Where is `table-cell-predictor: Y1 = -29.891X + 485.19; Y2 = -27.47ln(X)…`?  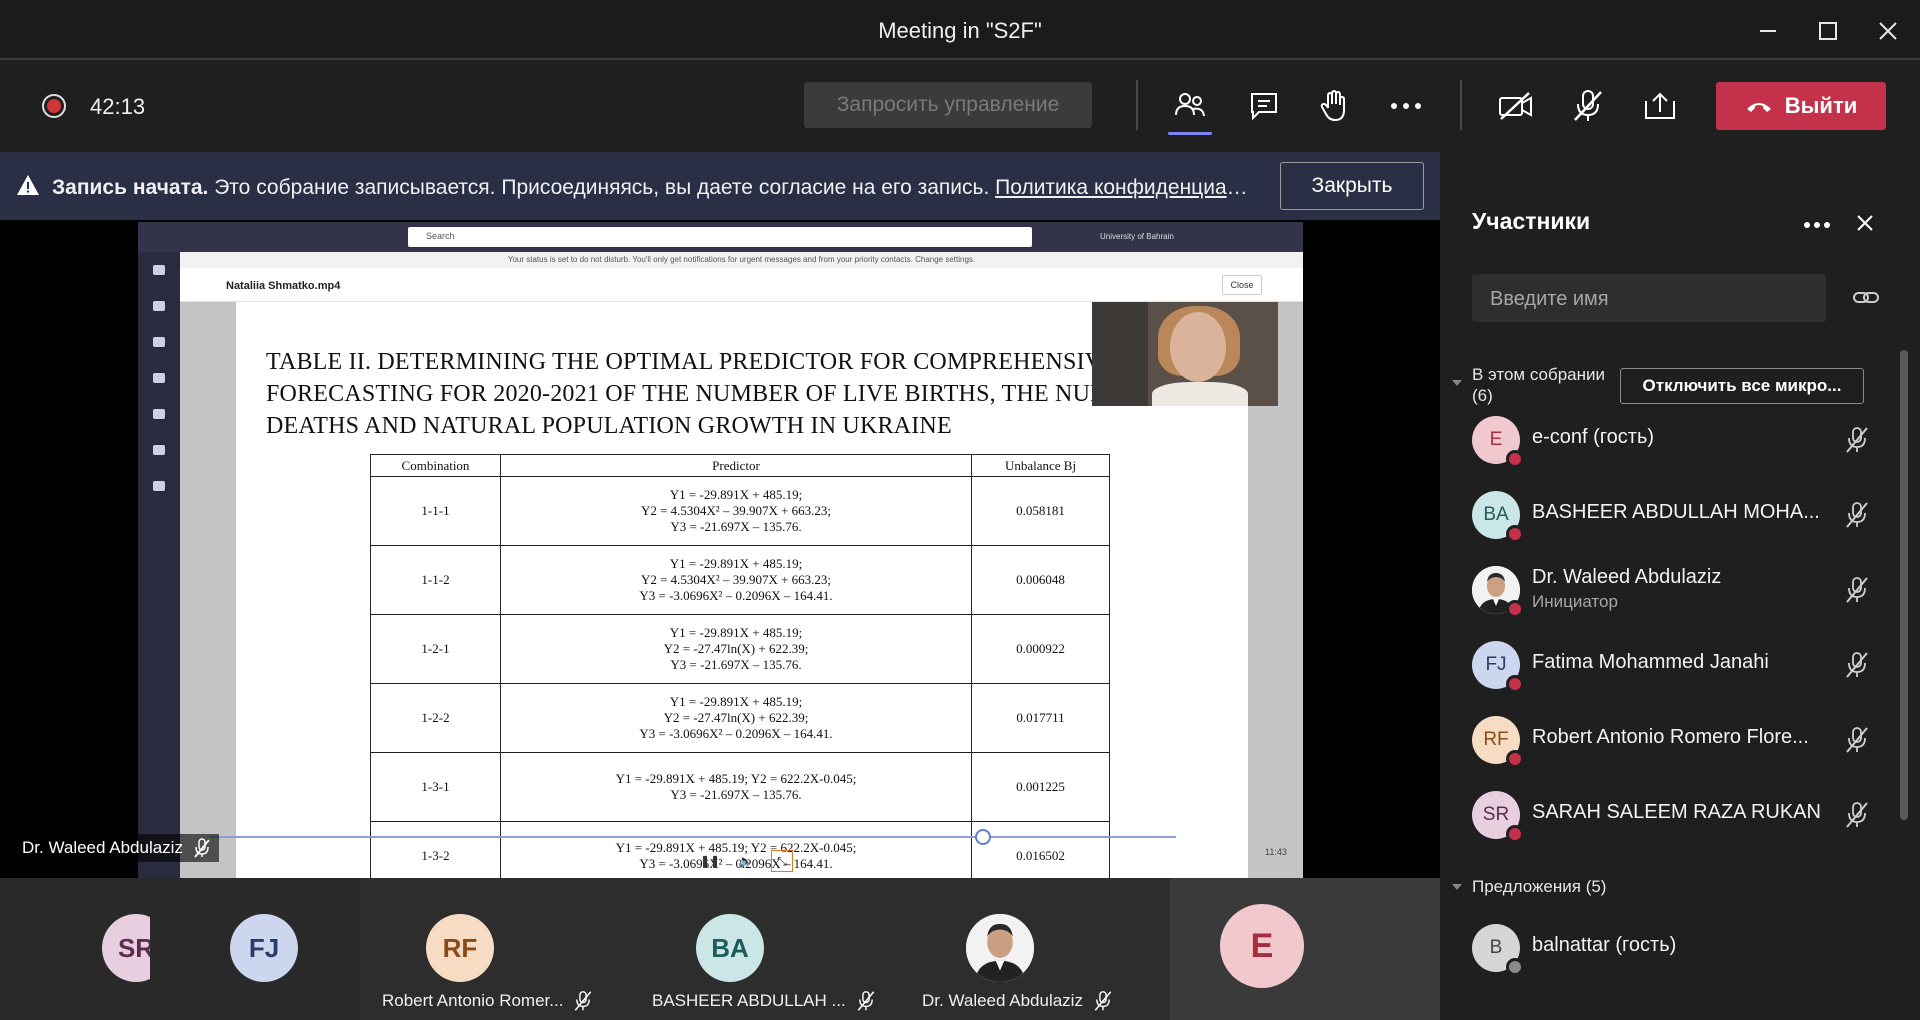 table-cell-predictor: Y1 = -29.891X + 485.19; Y2 = -27.47ln(X)… is located at coordinates (736, 649).